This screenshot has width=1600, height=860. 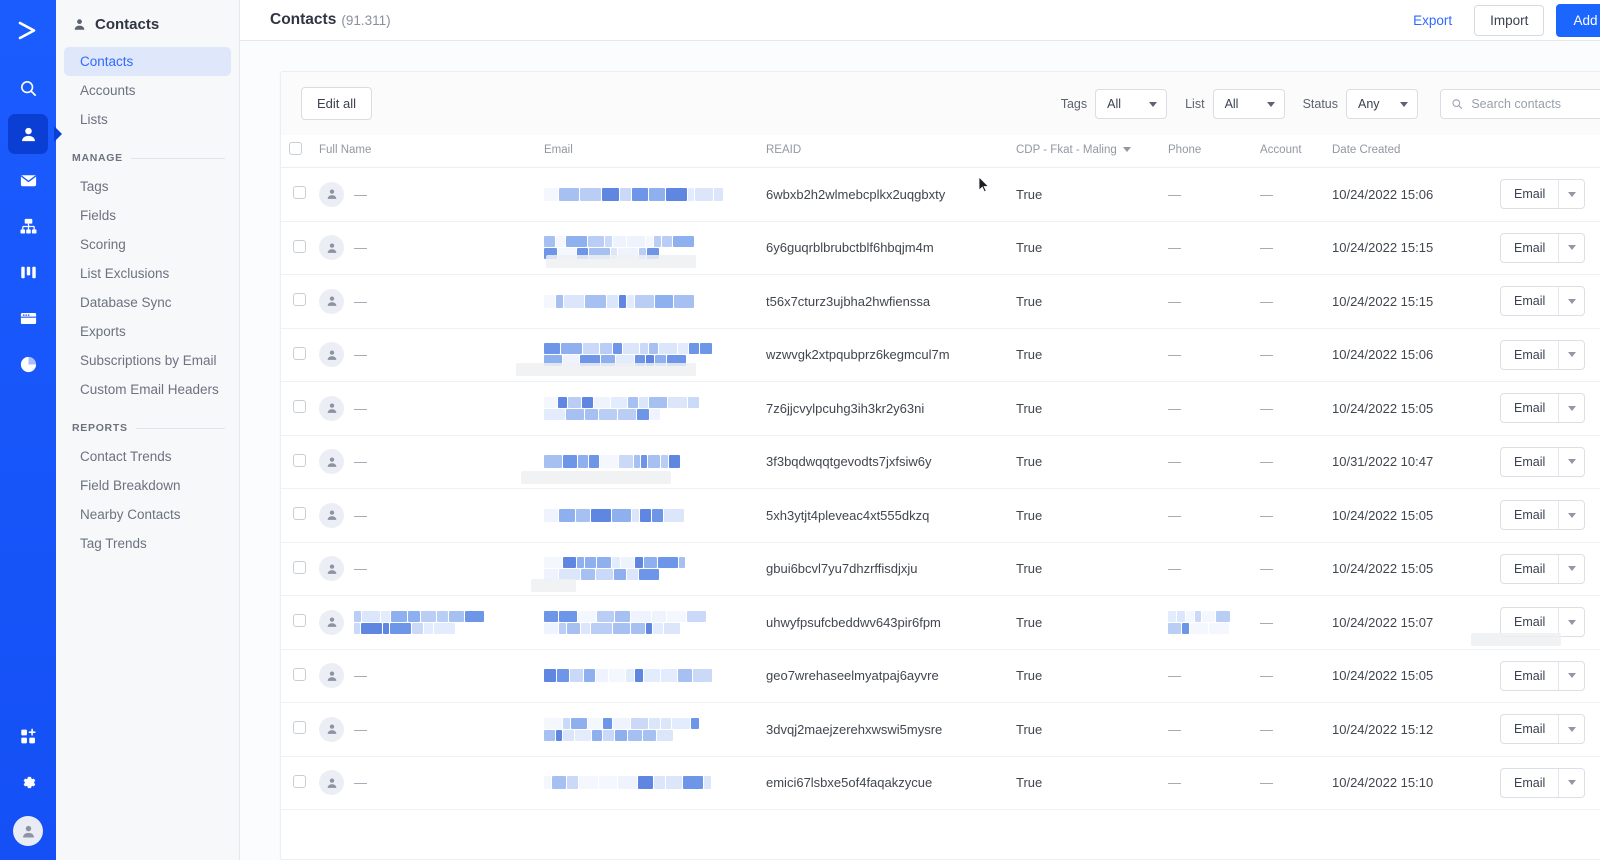 I want to click on rail-item-contacts, so click(x=28, y=134).